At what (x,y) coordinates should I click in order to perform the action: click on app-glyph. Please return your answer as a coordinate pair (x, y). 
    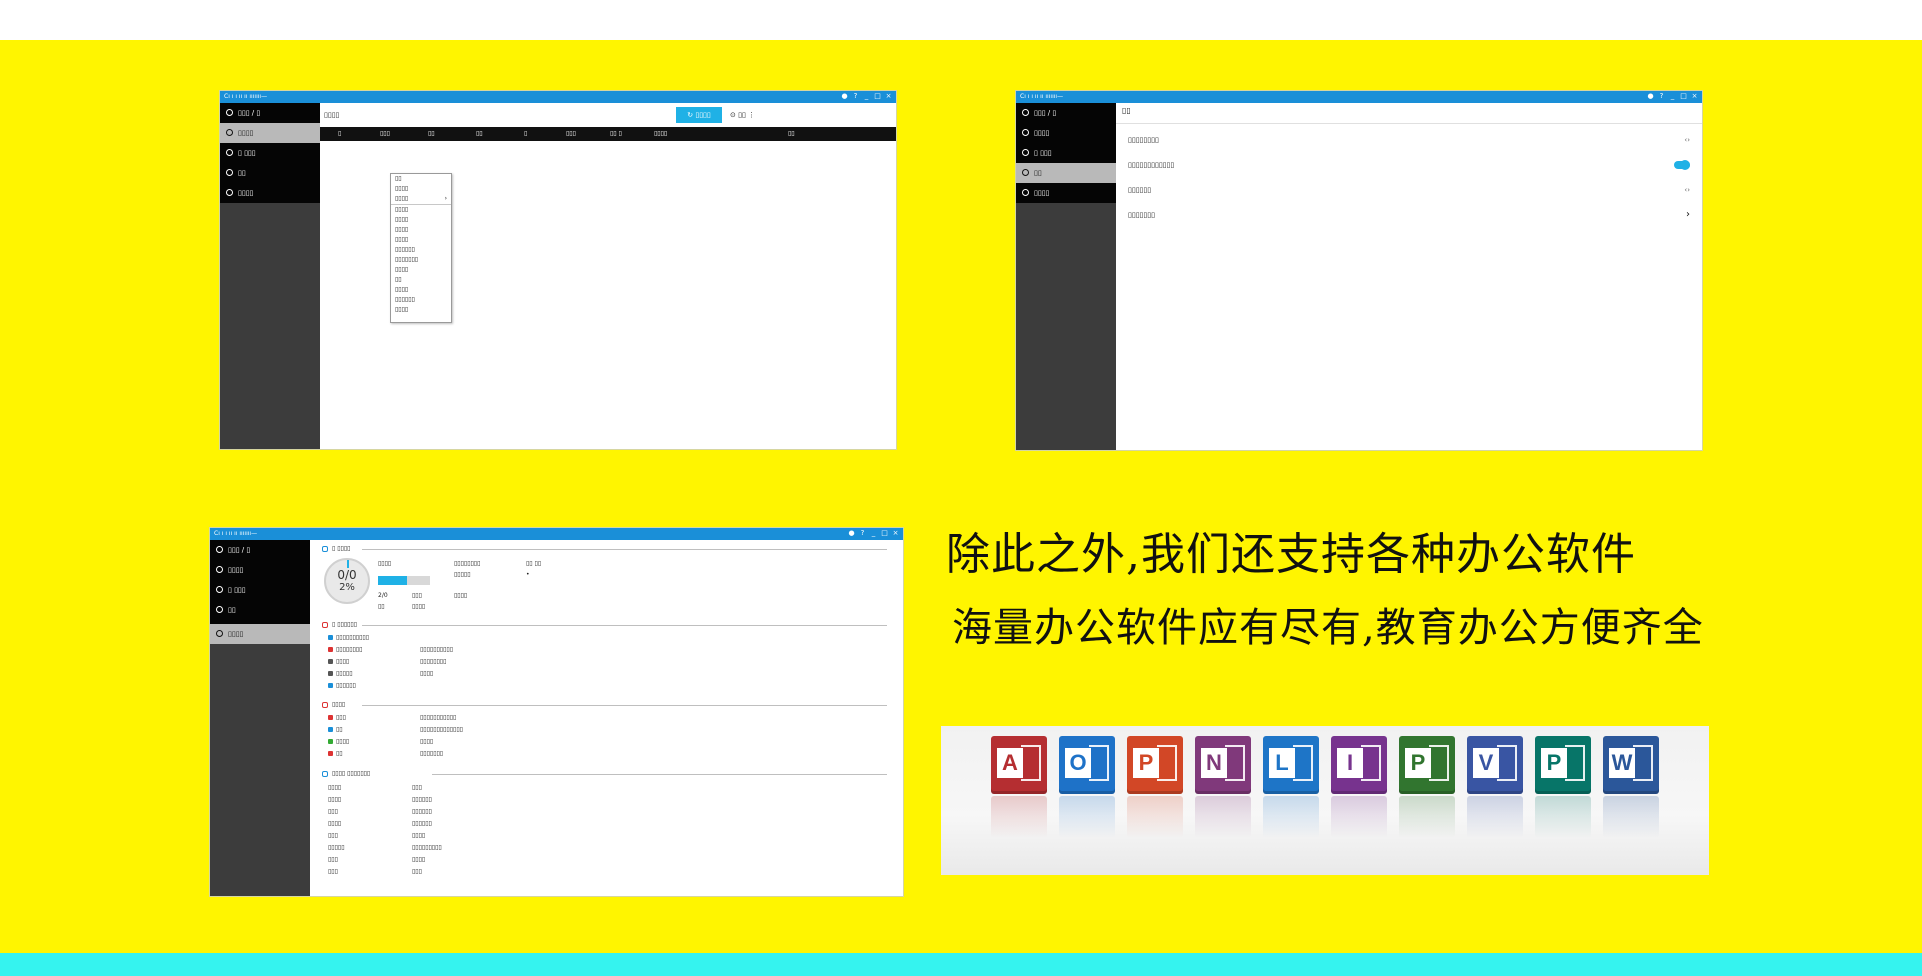
    Looking at the image, I should click on (1303, 763).